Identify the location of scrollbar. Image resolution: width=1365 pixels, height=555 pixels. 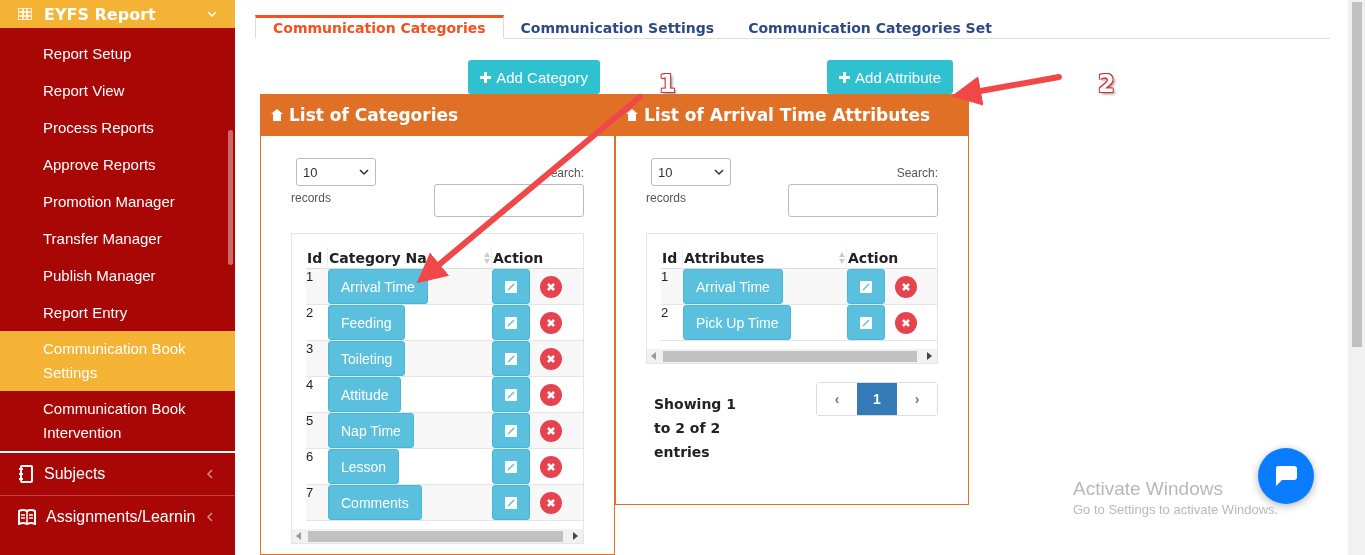
(1356, 277).